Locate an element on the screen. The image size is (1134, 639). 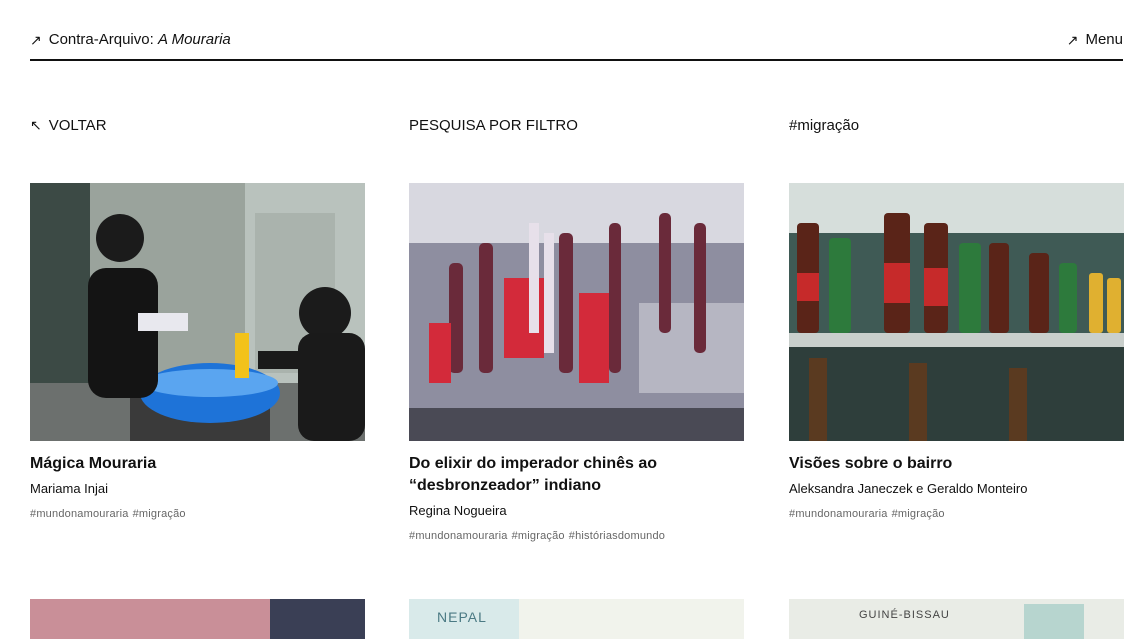
children-washing-photo is located at coordinates (197, 312).